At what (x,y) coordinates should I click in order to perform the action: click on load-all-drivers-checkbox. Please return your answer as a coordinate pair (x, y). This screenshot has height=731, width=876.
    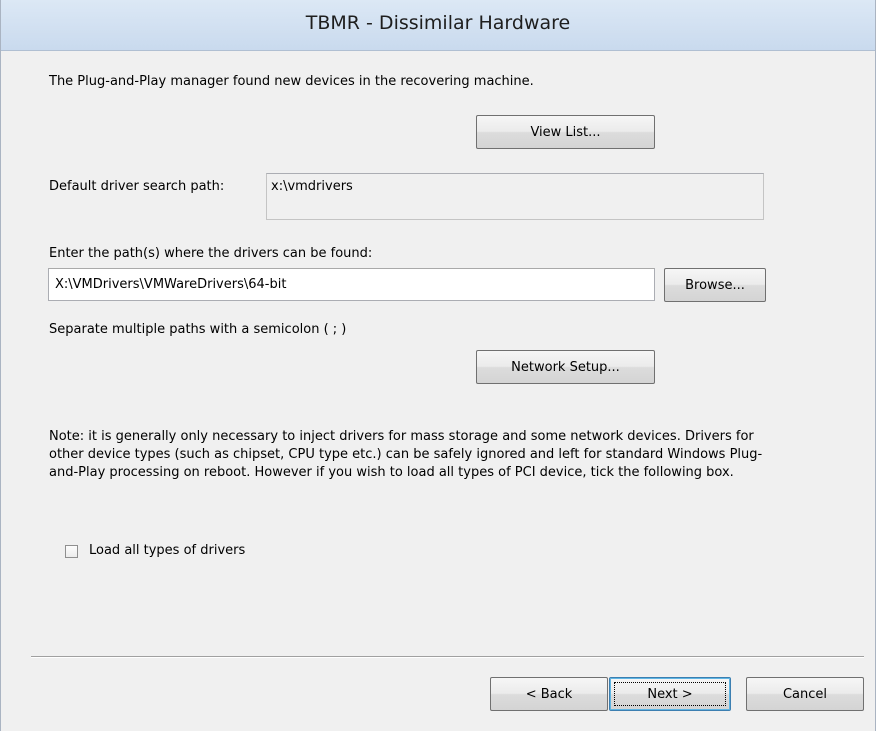
    Looking at the image, I should click on (71, 551).